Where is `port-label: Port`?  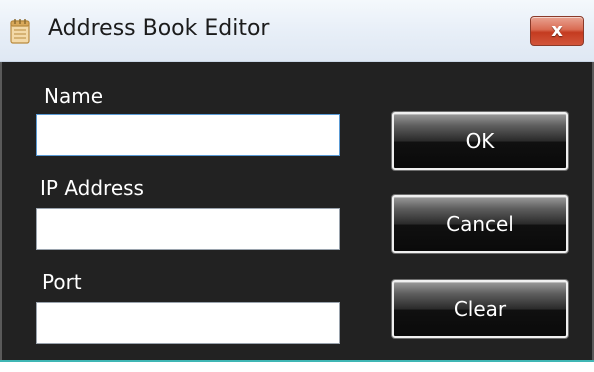
port-label: Port is located at coordinates (62, 282).